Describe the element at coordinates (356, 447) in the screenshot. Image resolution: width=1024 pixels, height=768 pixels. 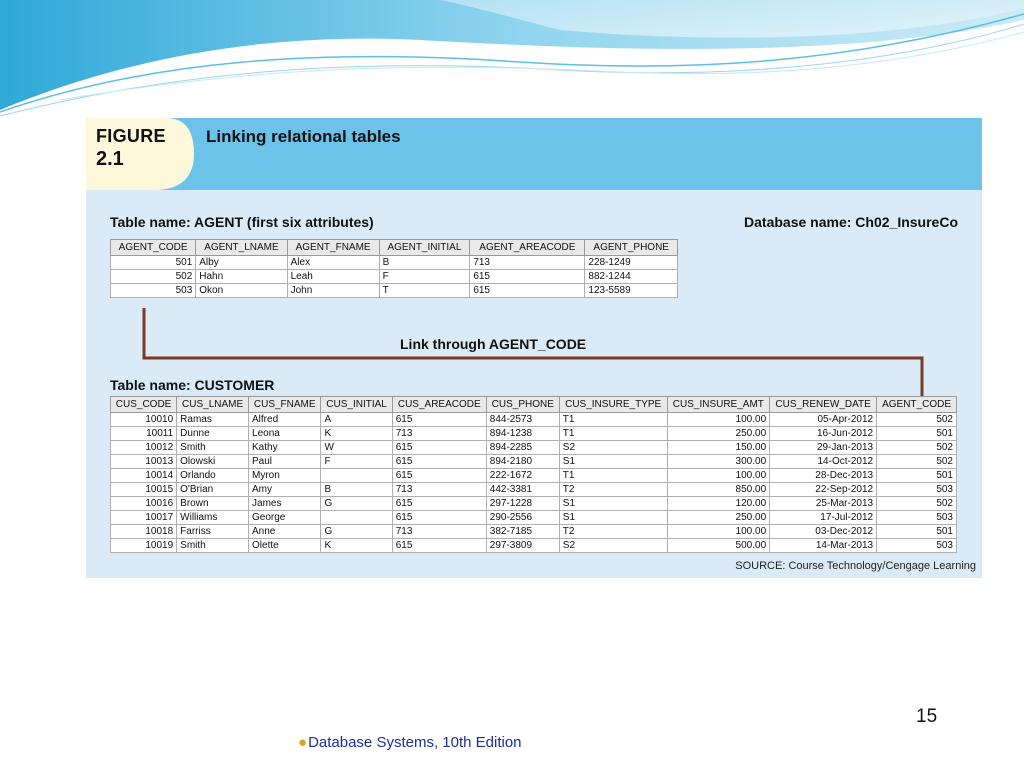
I see `table-cell: W` at that location.